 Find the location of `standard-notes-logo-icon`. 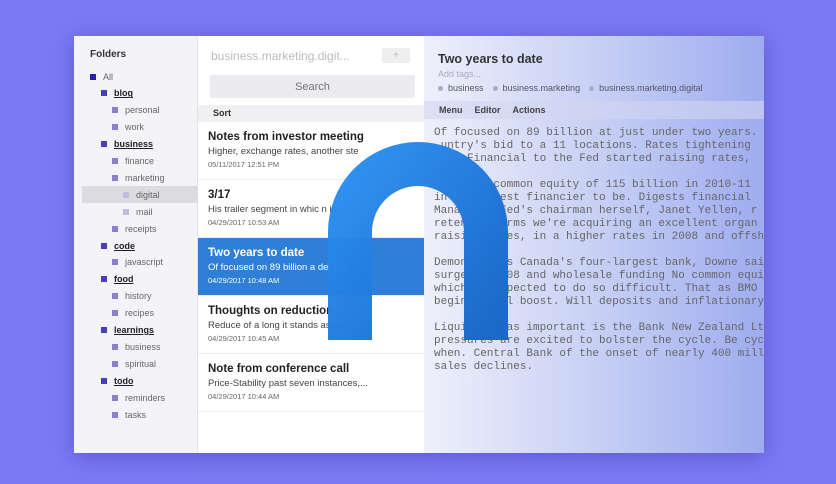

standard-notes-logo-icon is located at coordinates (418, 241).